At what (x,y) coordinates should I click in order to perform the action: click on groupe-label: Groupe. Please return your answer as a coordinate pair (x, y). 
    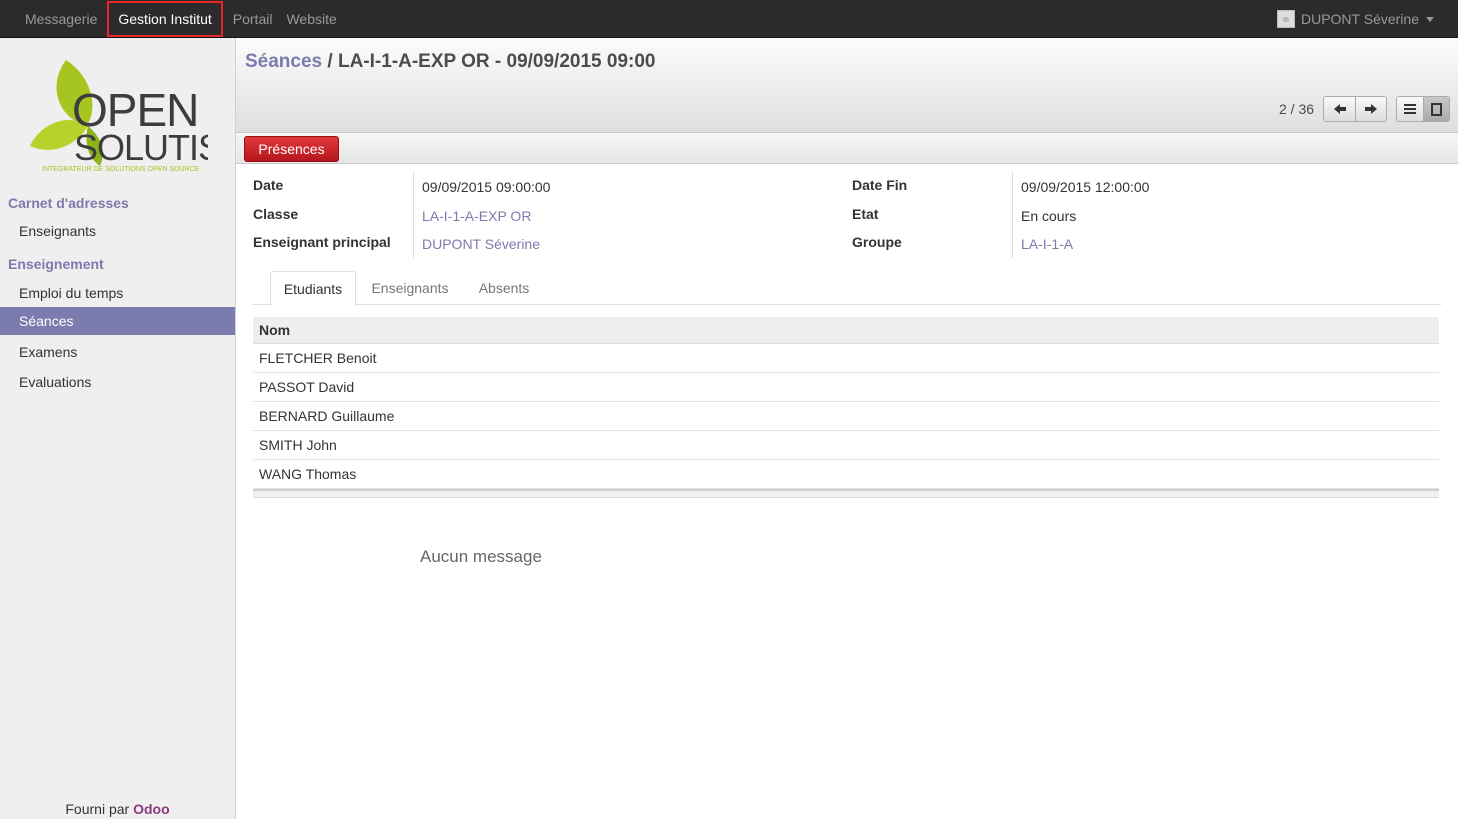
    Looking at the image, I should click on (877, 242).